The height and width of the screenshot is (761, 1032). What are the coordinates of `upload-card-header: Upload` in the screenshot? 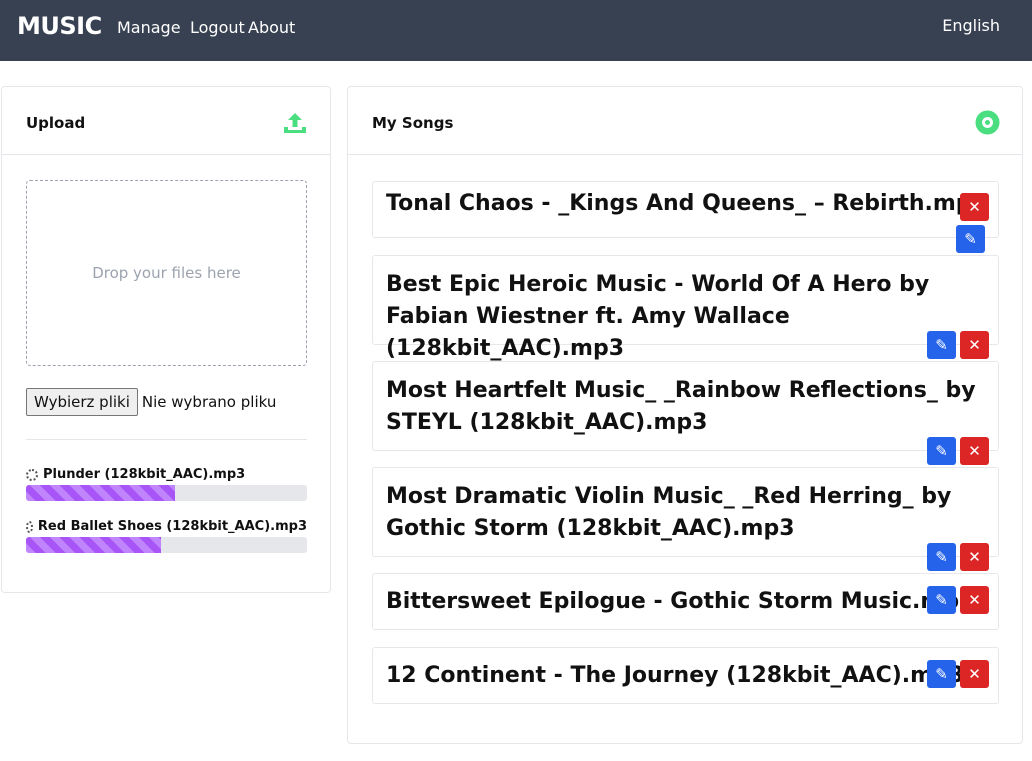 It's located at (166, 121).